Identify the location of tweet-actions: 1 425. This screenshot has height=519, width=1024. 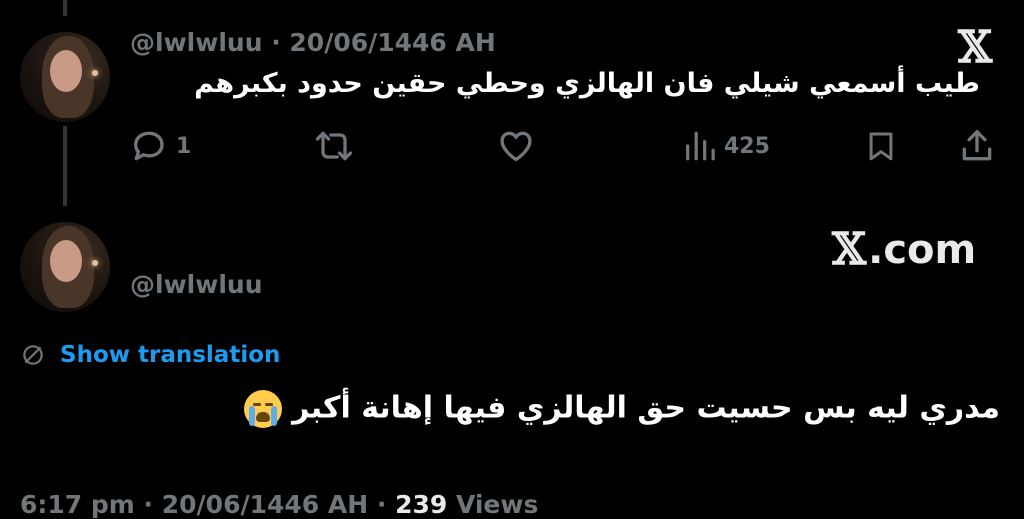
(512, 146).